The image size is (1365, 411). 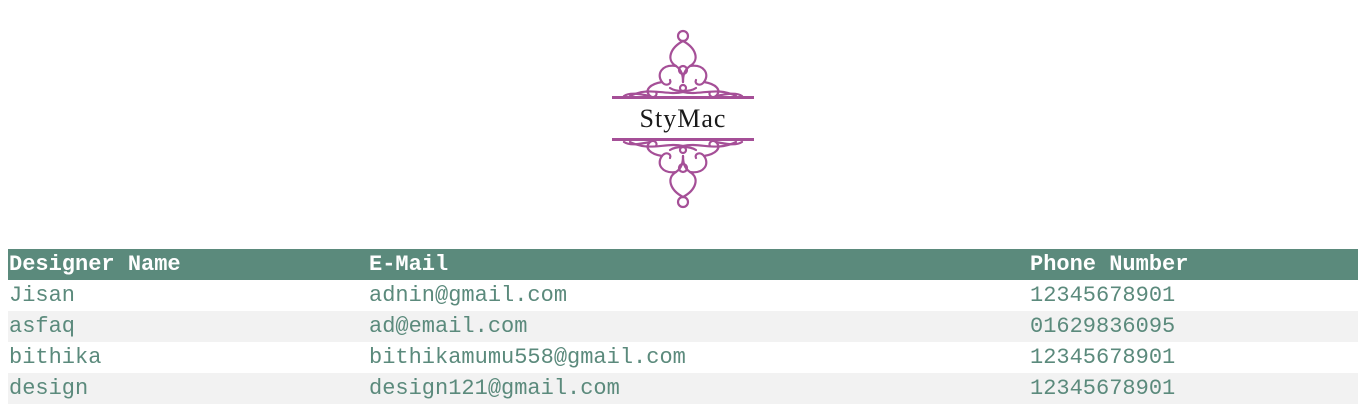 I want to click on designer-name-cell: Jisan, so click(x=42, y=295).